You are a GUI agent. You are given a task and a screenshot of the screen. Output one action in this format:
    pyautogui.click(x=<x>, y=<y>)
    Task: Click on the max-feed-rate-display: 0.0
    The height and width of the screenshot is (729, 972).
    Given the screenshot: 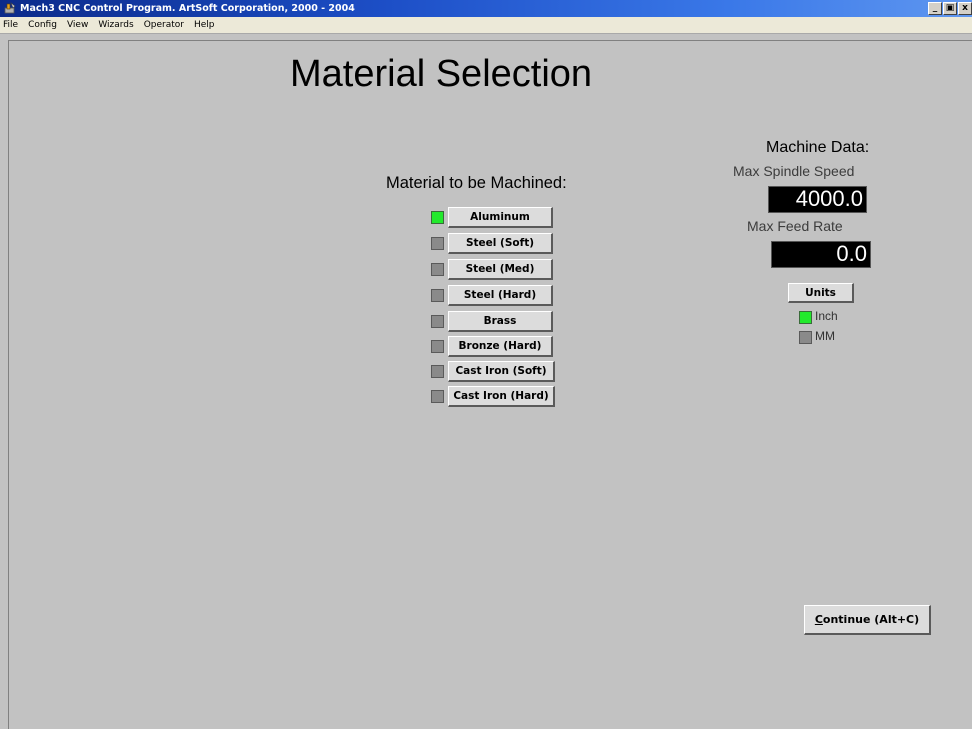 What is the action you would take?
    pyautogui.click(x=821, y=254)
    